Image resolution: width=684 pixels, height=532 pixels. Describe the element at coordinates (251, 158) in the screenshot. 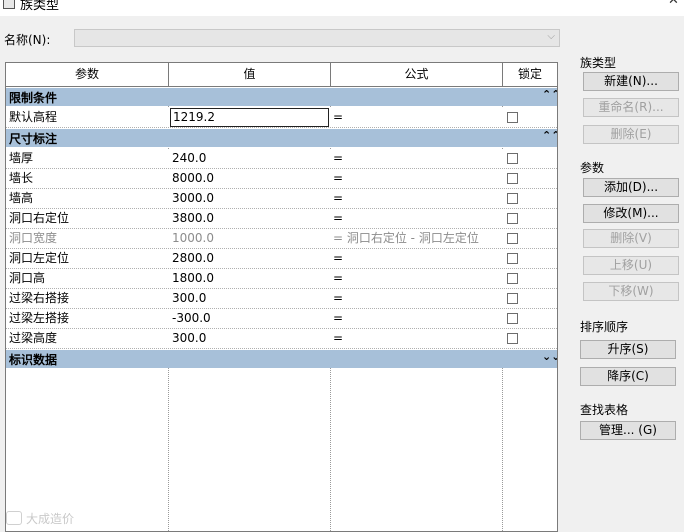

I see `param-value: 240.0` at that location.